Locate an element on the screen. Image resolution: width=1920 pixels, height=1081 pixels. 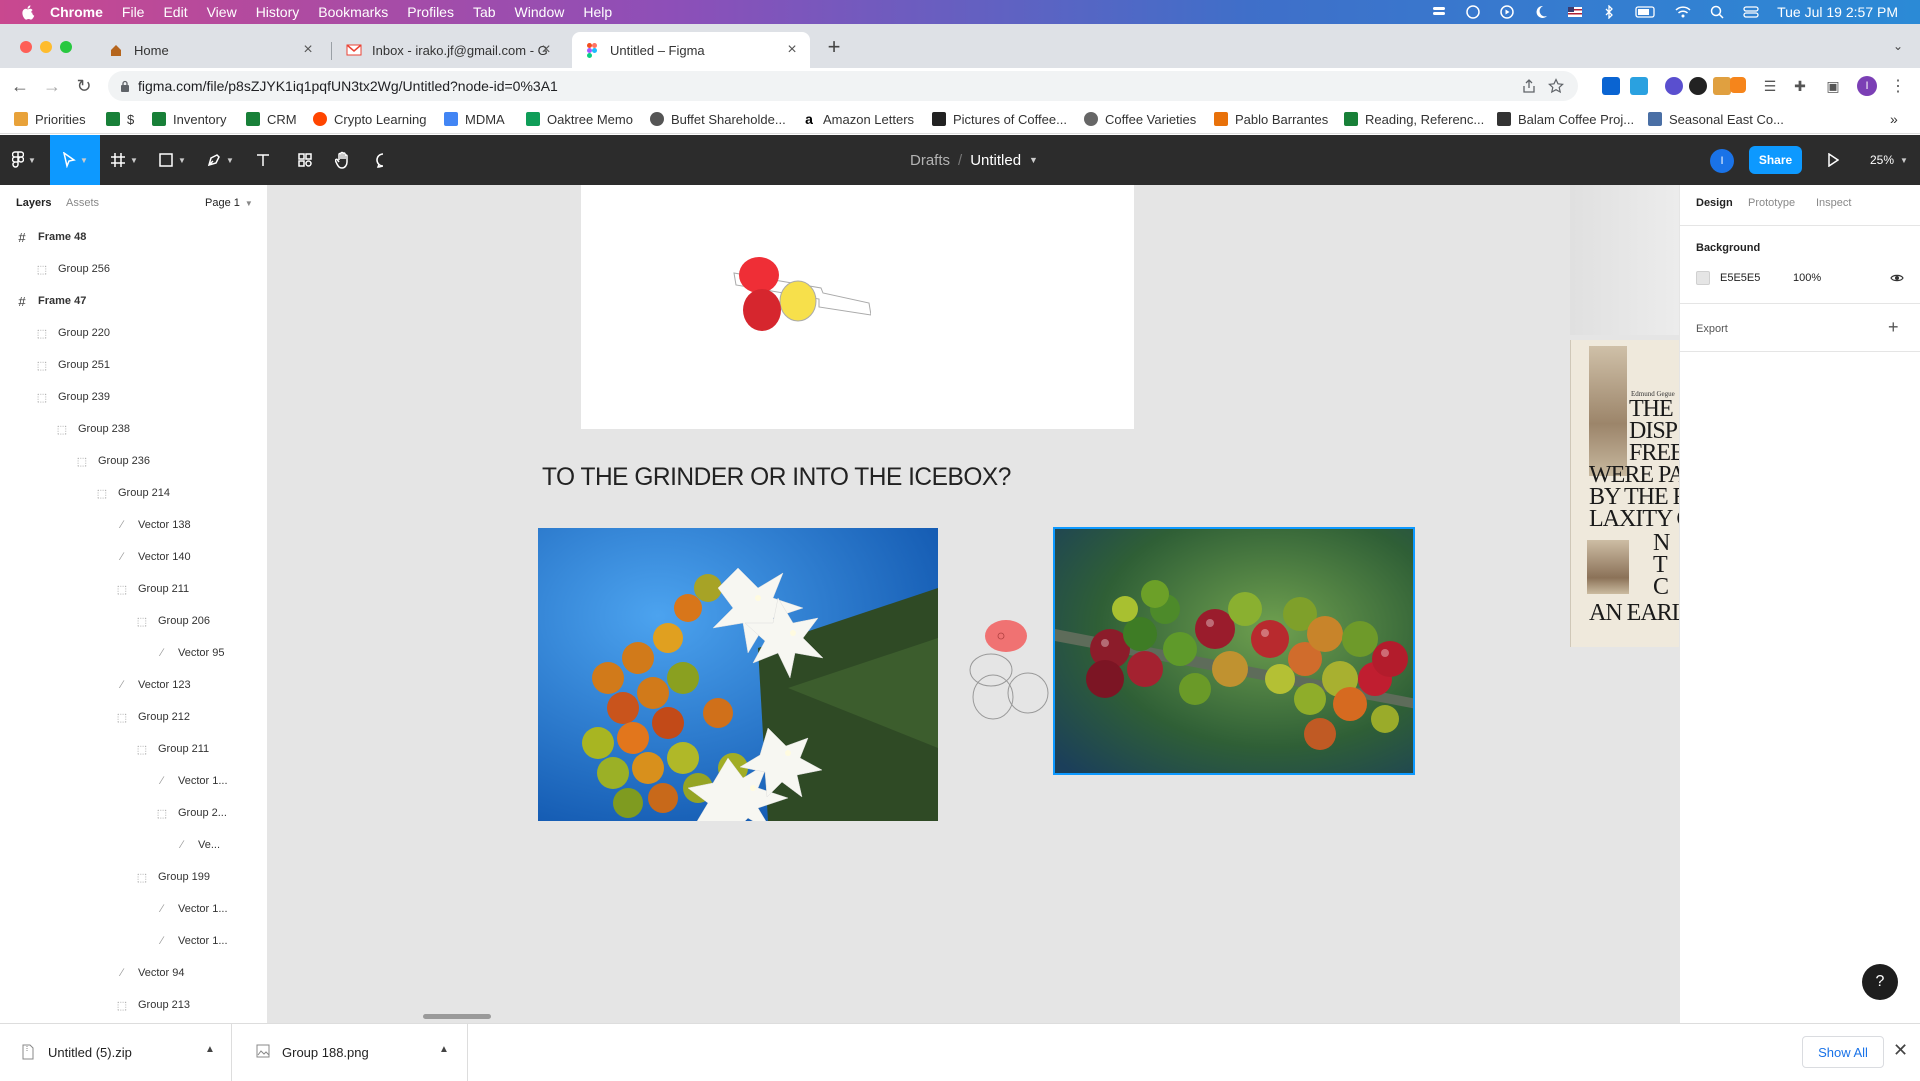
profile-avatar-icon: I is located at coordinates (1867, 86).